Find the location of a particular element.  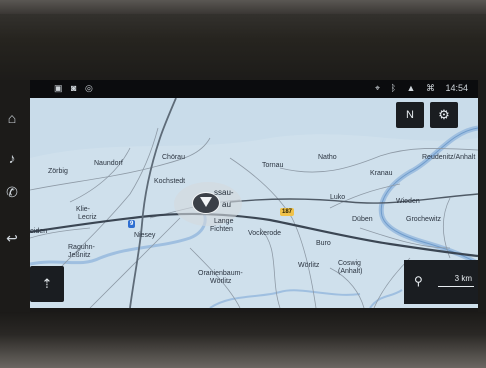

current-position-button: ⇡ is located at coordinates (47, 284).